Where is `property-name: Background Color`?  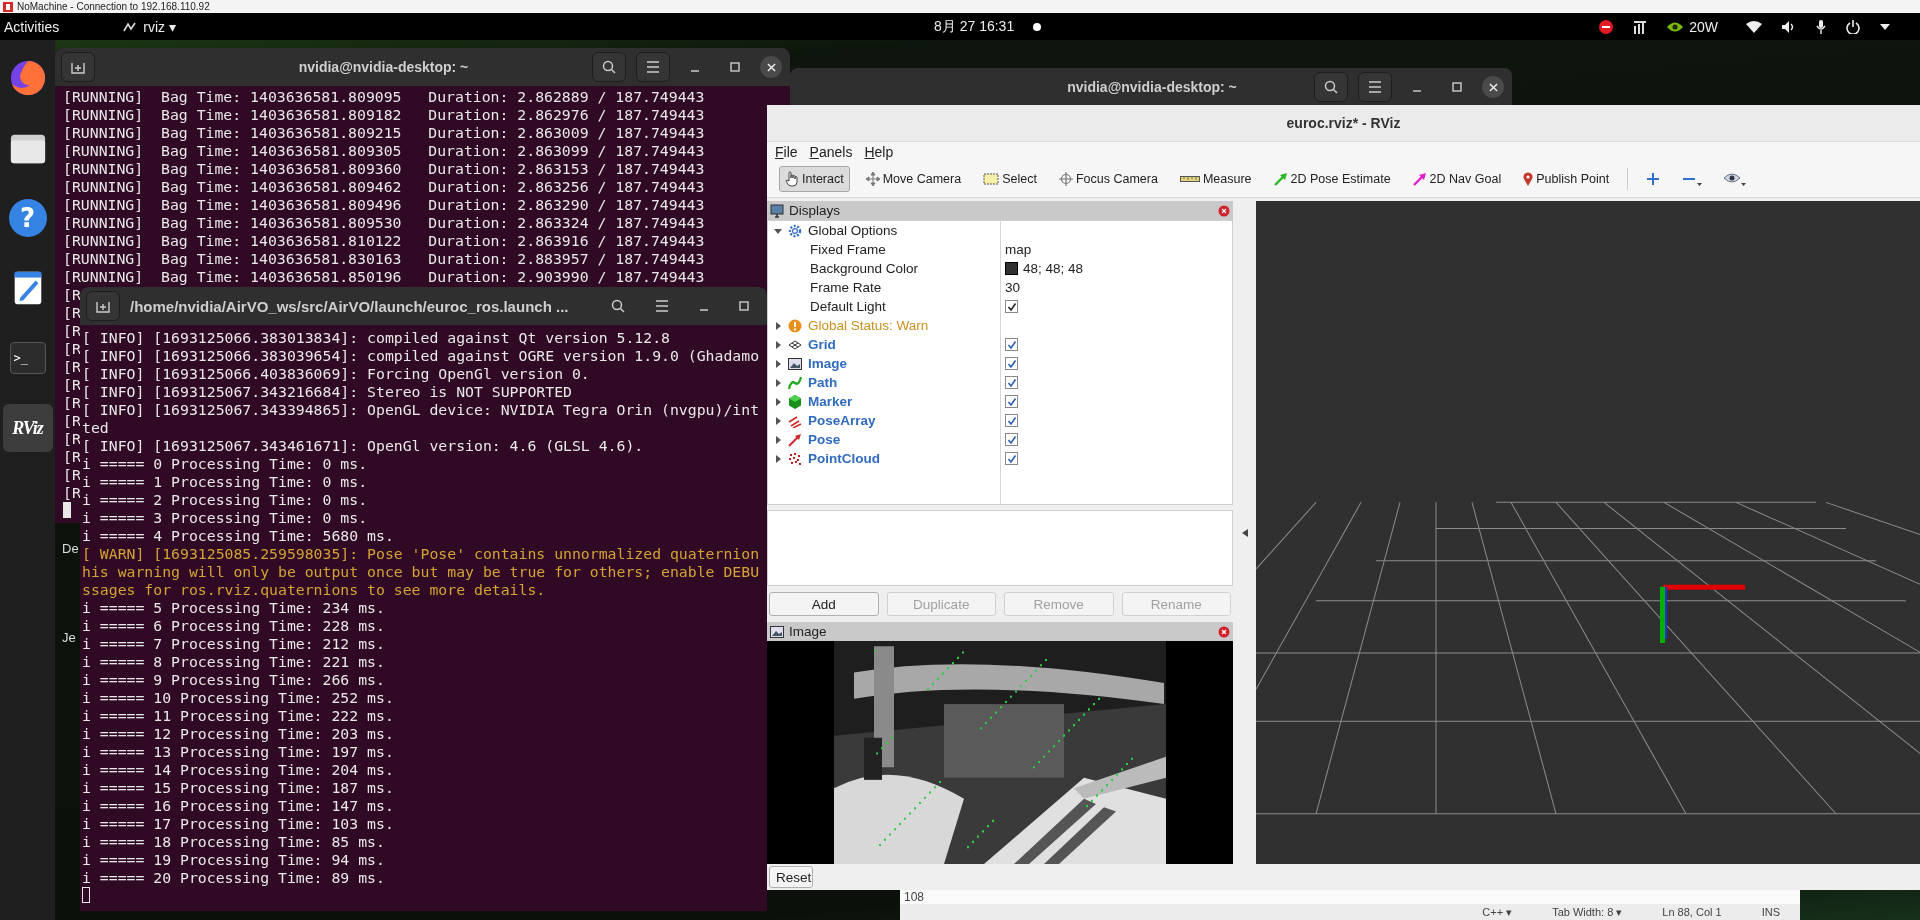
property-name: Background Color is located at coordinates (864, 268).